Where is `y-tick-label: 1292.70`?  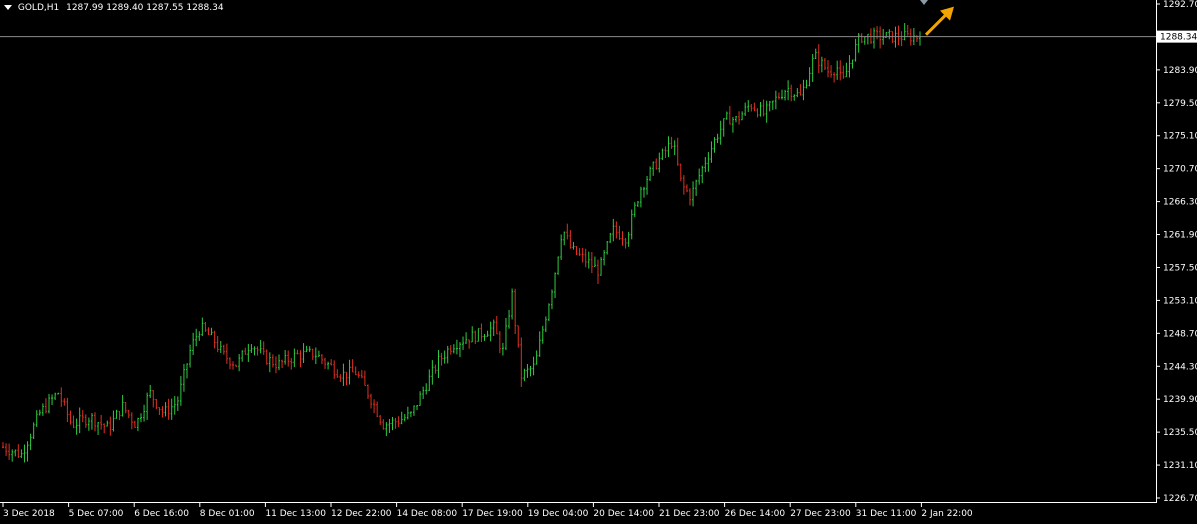 y-tick-label: 1292.70 is located at coordinates (1180, 5).